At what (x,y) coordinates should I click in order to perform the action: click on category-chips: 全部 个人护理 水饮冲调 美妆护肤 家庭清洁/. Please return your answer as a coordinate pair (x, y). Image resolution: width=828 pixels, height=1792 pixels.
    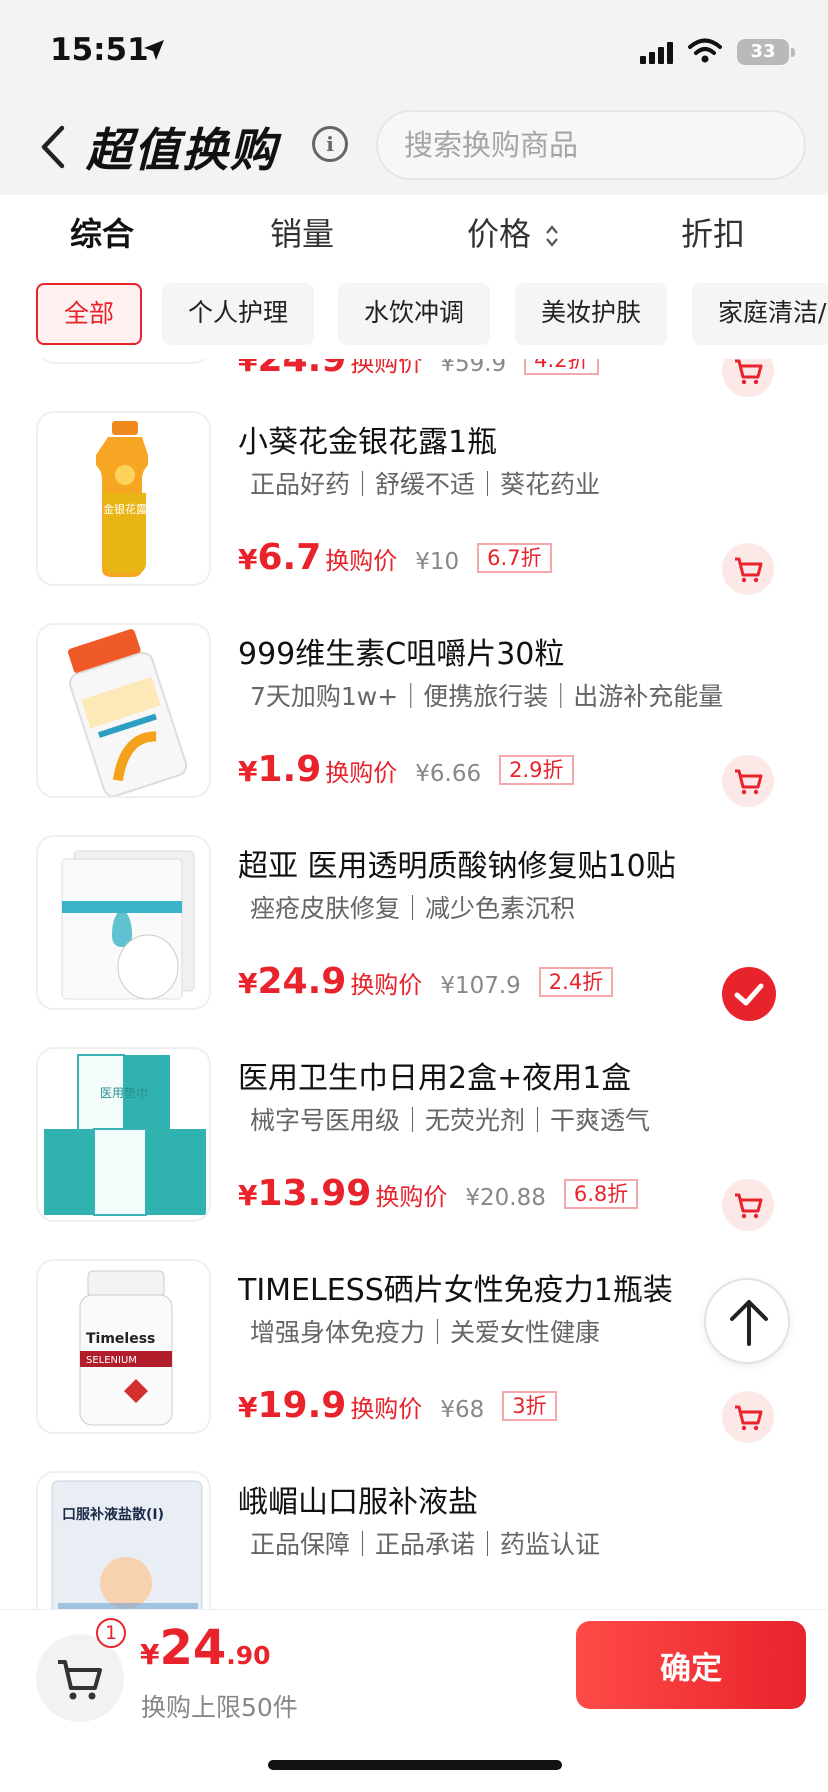
    Looking at the image, I should click on (414, 314).